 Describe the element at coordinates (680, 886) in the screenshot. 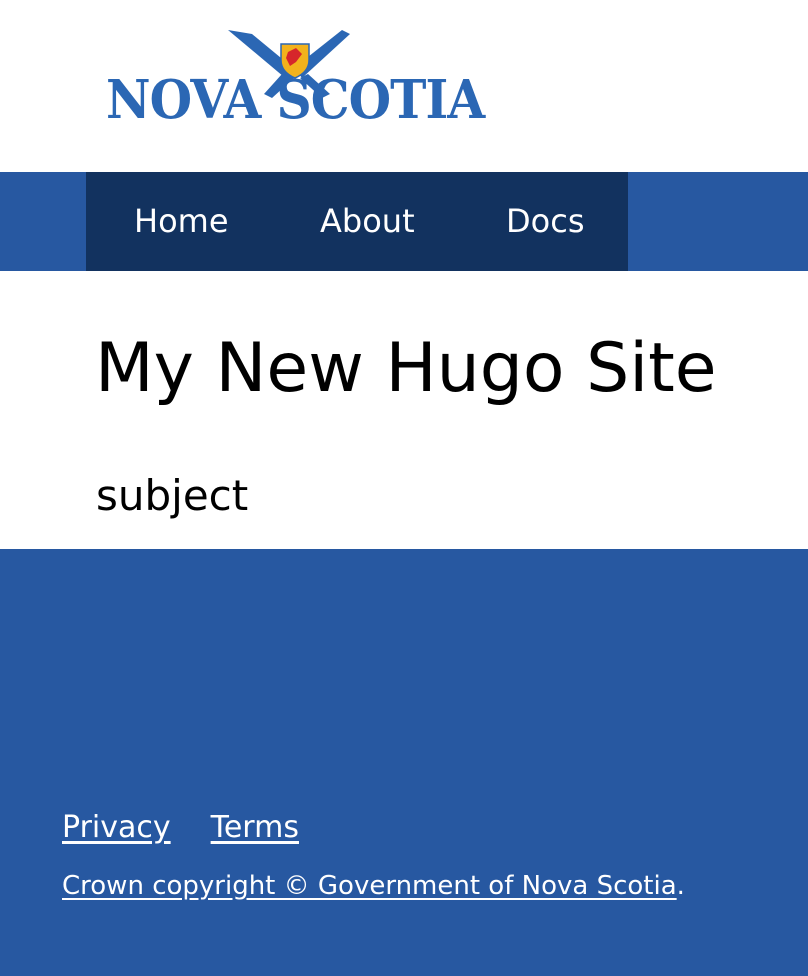

I see `copyright-suffix: .` at that location.